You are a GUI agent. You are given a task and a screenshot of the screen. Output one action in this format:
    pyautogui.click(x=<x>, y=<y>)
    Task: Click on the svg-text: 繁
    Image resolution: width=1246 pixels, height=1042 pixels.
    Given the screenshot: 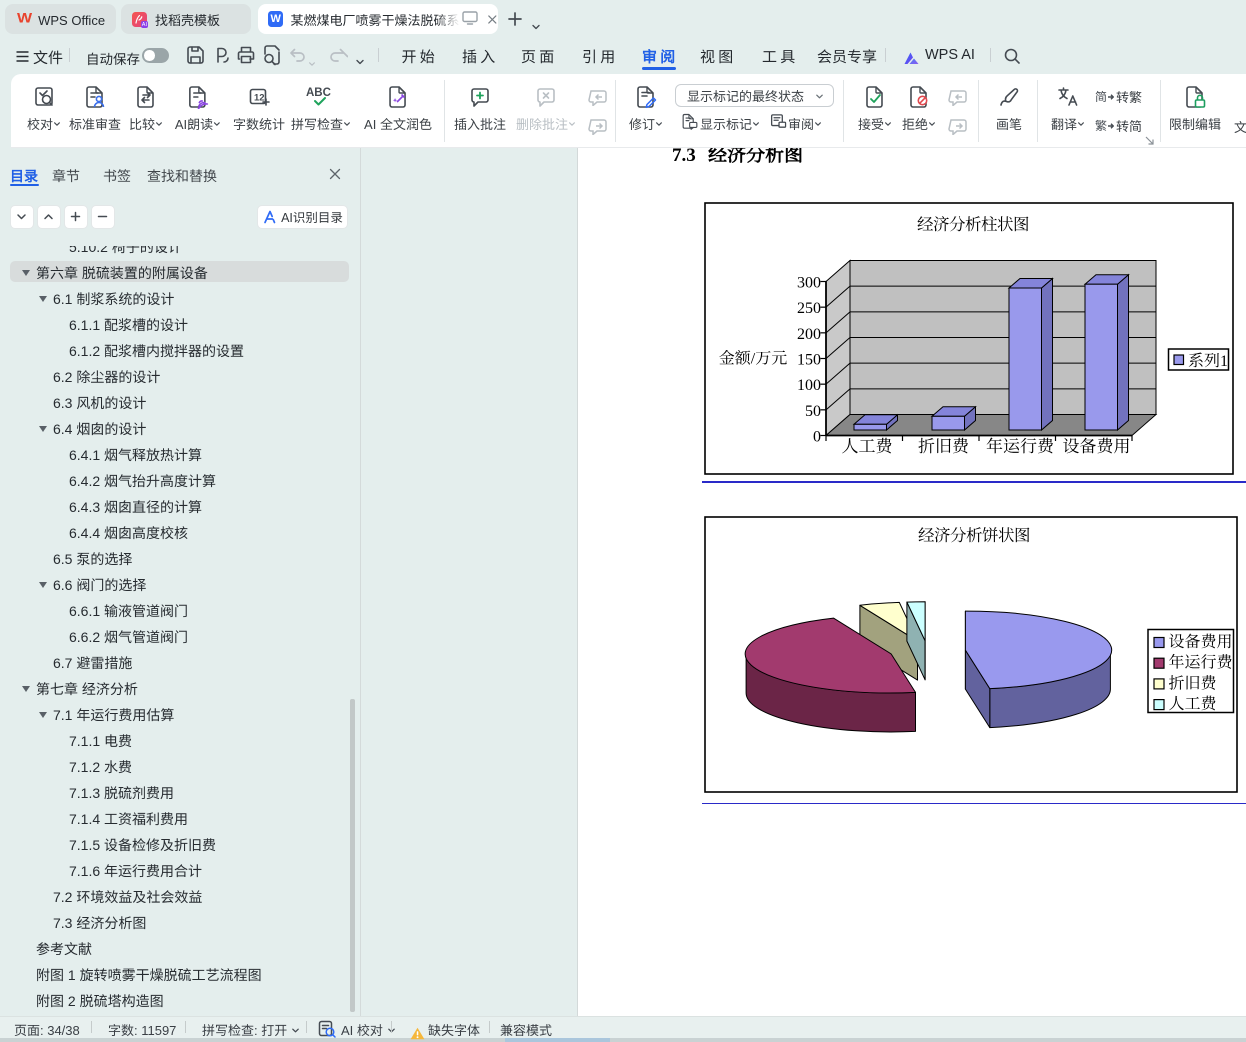 What is the action you would take?
    pyautogui.click(x=1101, y=125)
    